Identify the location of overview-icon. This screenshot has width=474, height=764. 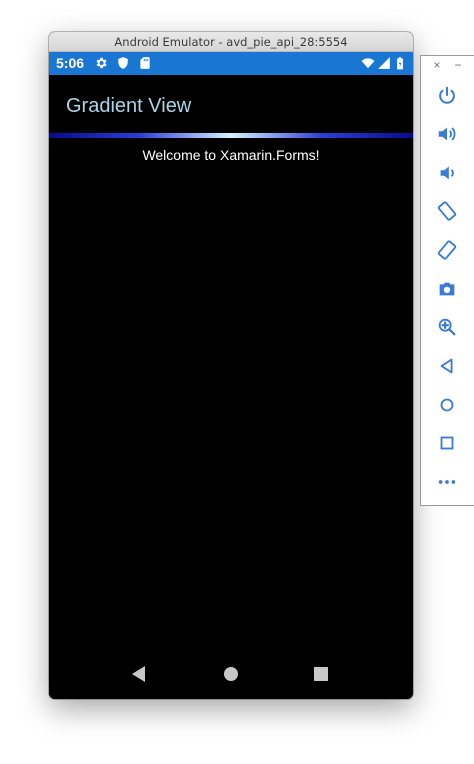
(447, 443).